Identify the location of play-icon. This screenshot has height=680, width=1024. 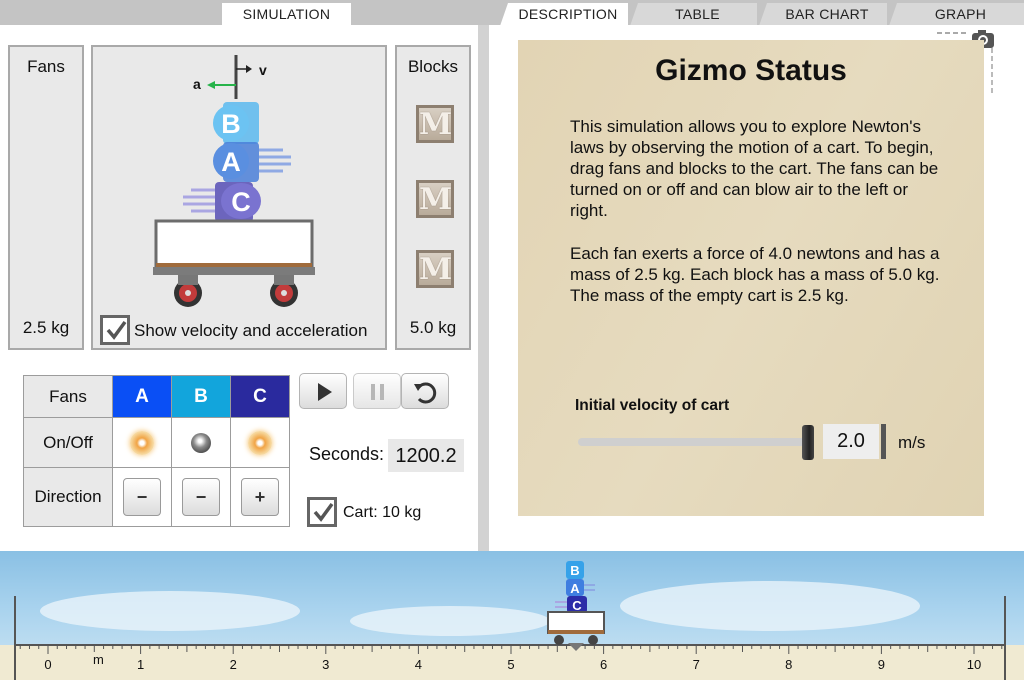
(325, 392).